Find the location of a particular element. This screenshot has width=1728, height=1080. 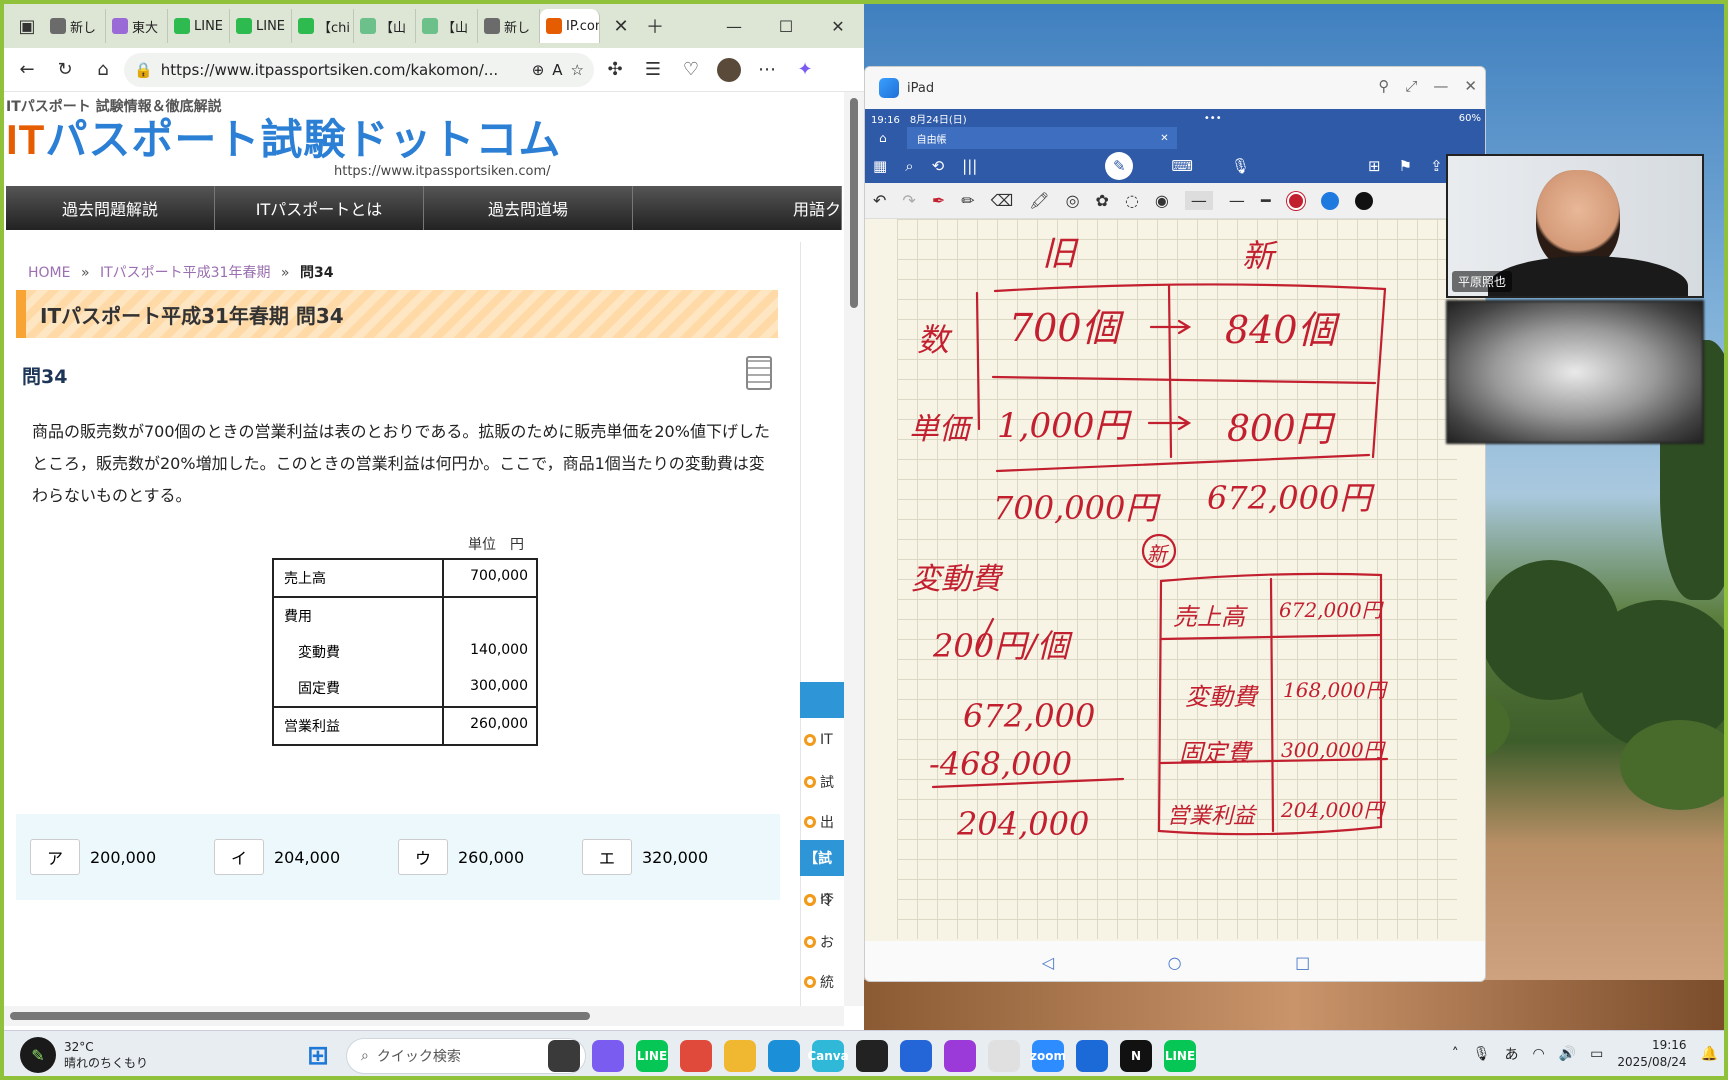

wifi-icon: ◠ is located at coordinates (1539, 1054).